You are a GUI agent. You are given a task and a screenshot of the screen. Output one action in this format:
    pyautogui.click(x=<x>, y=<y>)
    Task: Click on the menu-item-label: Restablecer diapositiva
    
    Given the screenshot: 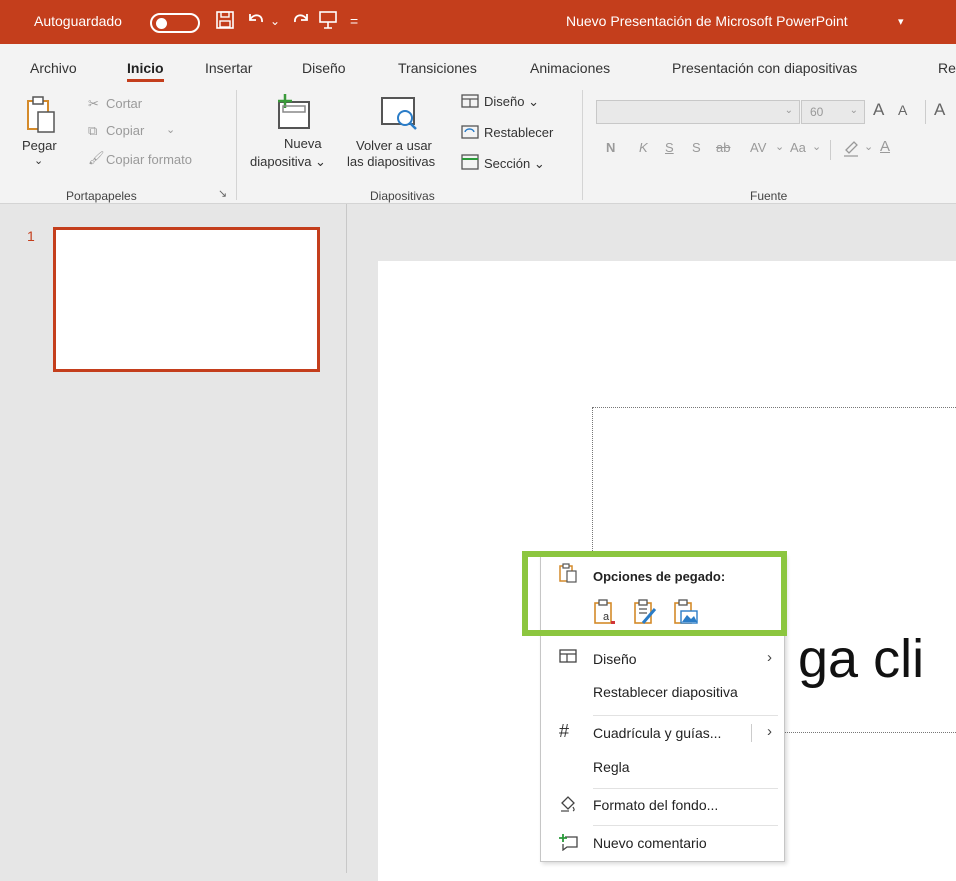 What is the action you would take?
    pyautogui.click(x=665, y=692)
    